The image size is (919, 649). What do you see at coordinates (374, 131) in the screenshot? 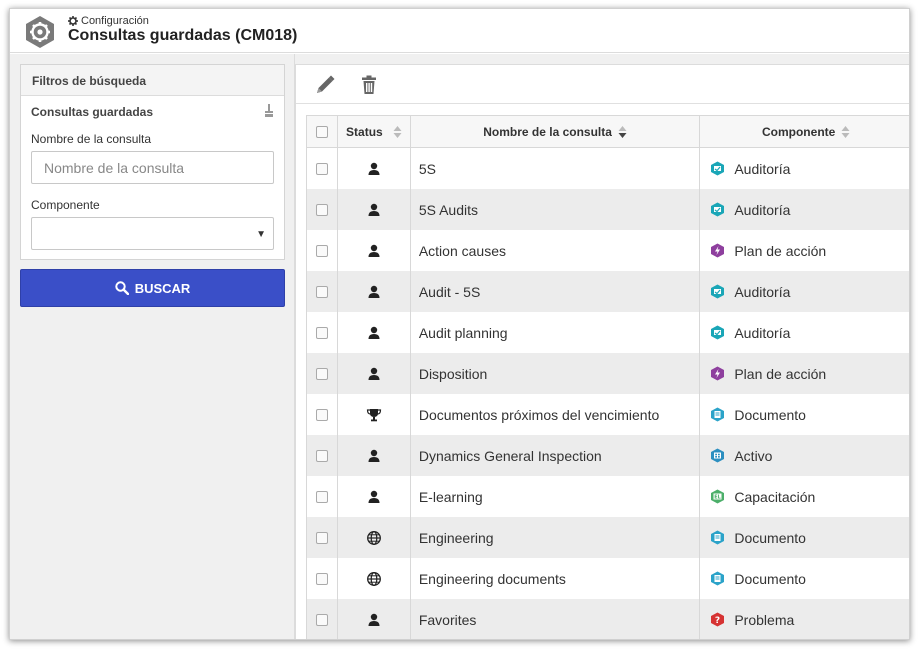
I see `status-column-header: Status` at bounding box center [374, 131].